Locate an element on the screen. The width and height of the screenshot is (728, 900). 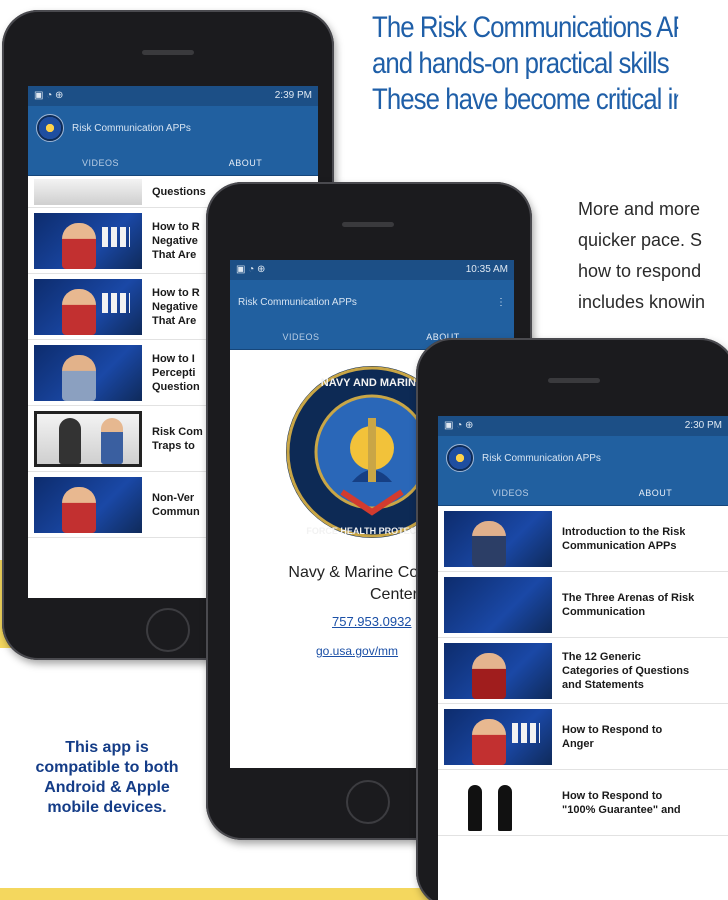
video-title: and Statements is located at coordinates (603, 684).